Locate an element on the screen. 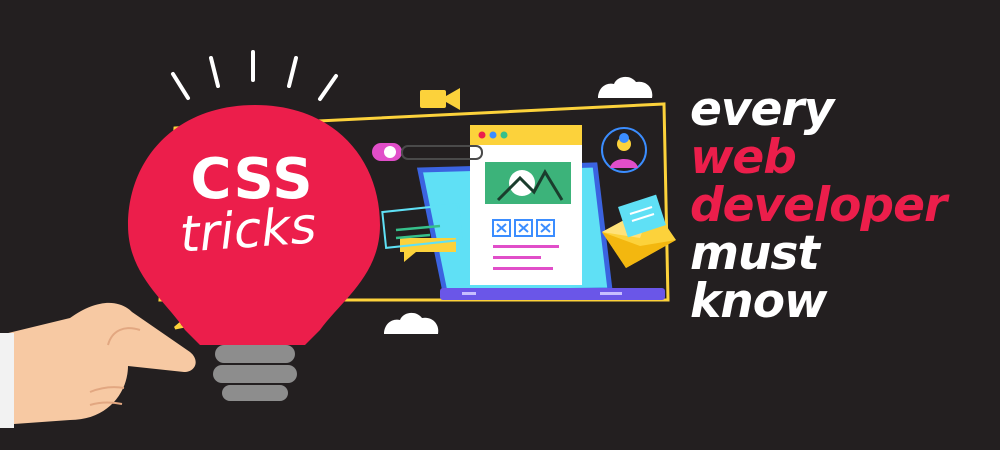 This screenshot has width=1000, height=450. headline-line-every: every is located at coordinates (762, 109).